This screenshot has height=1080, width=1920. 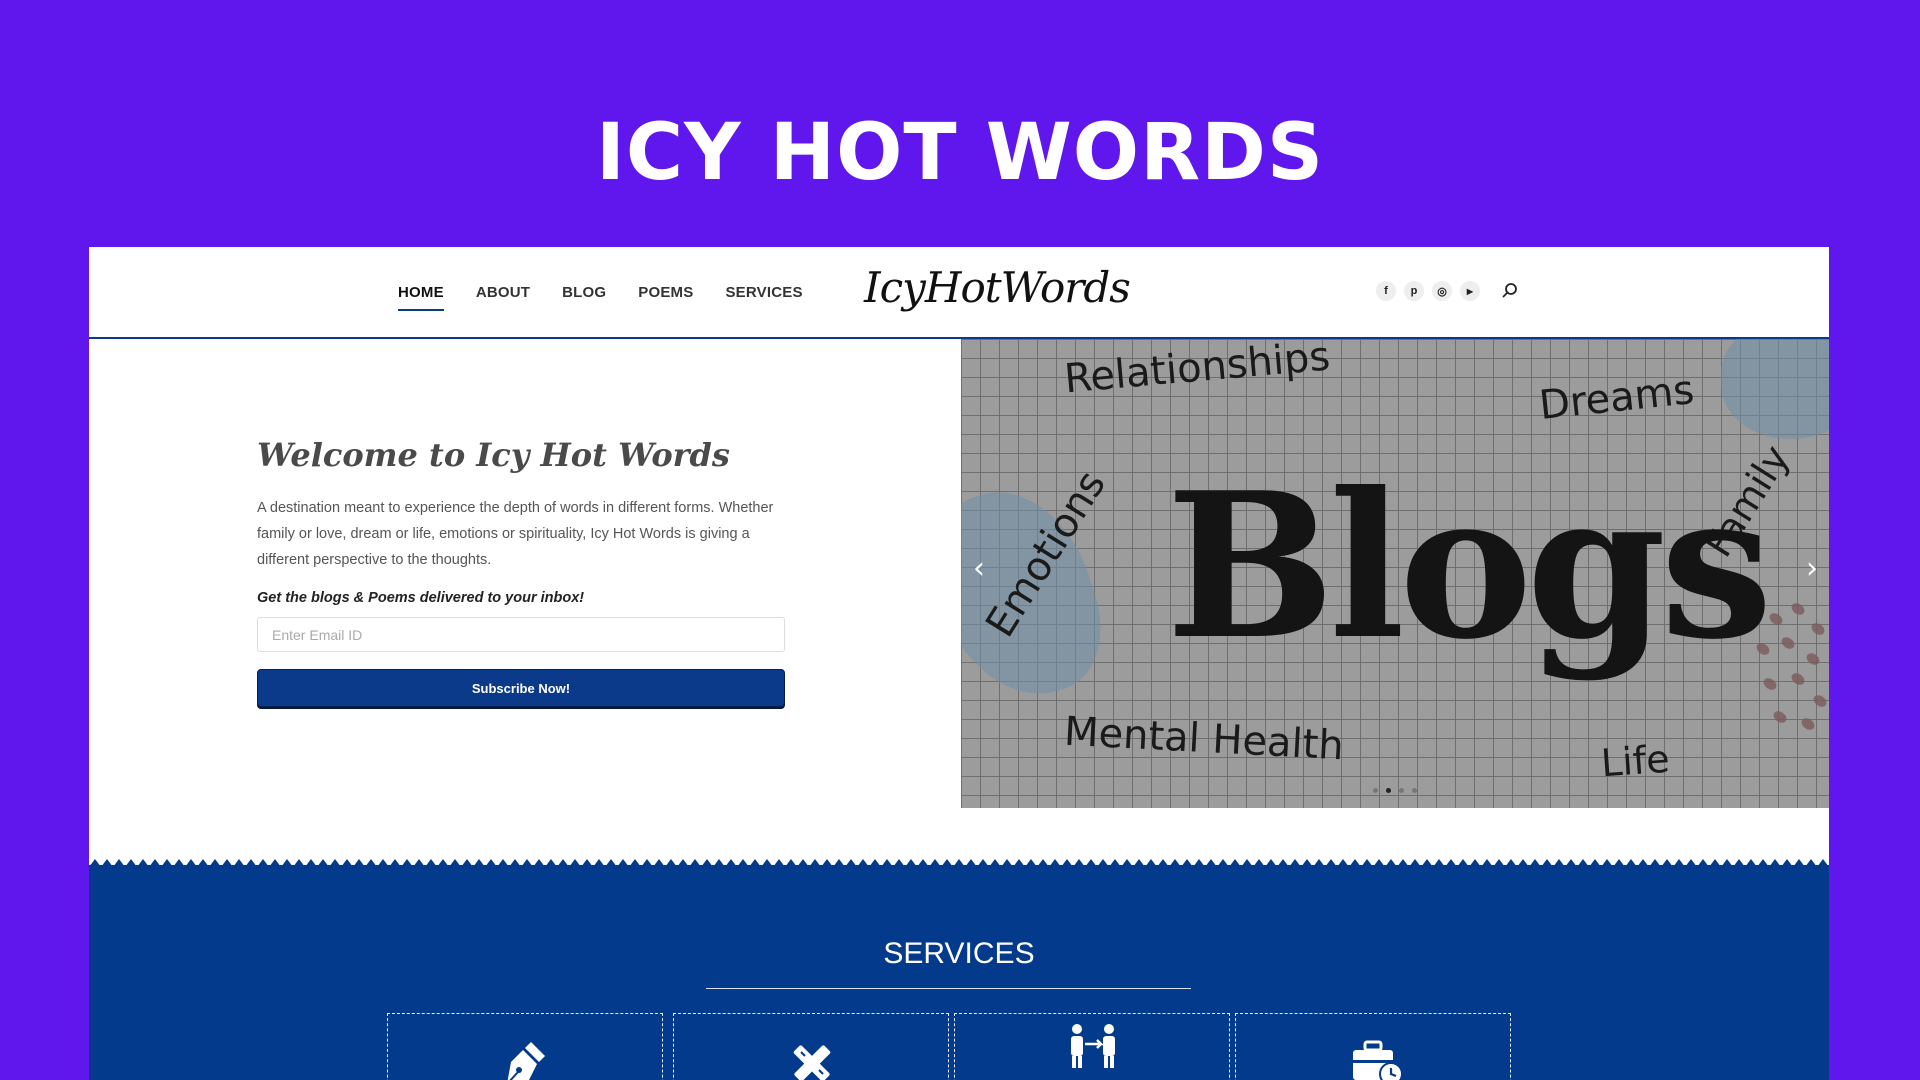 I want to click on slide-word-mental-health: Mental Health, so click(x=1203, y=739).